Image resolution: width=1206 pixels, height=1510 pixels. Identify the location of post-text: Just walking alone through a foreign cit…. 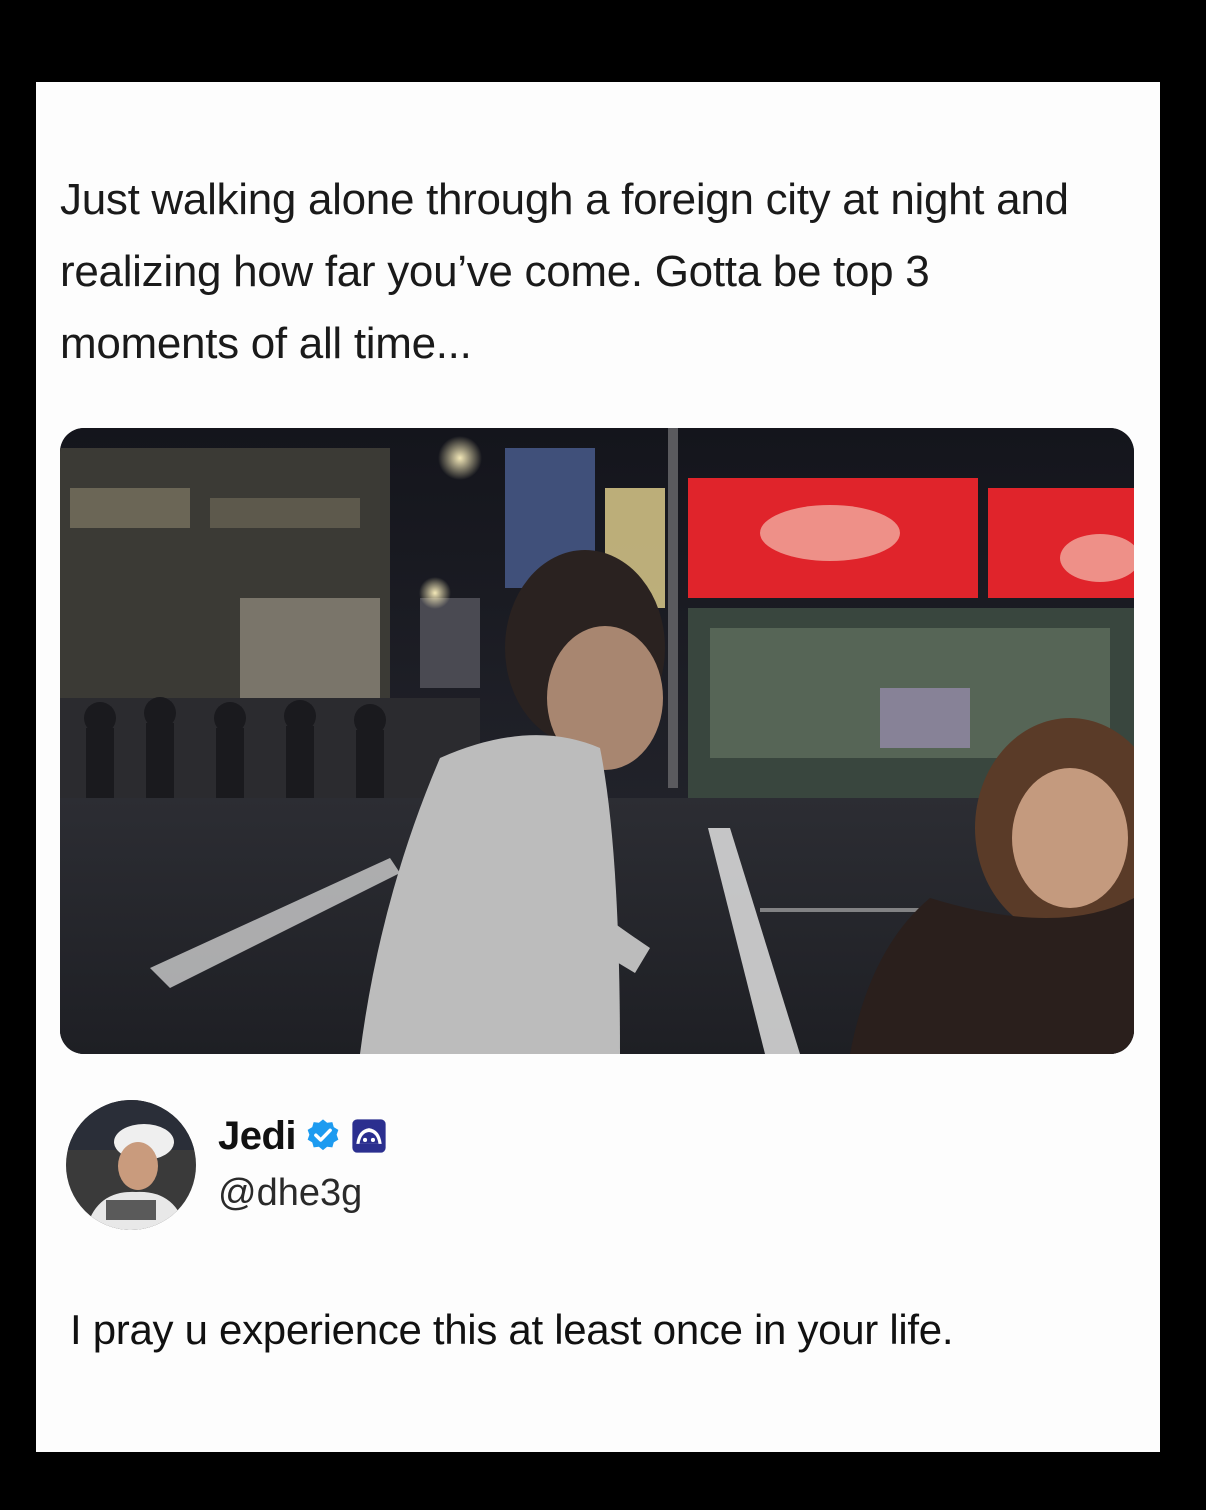
(564, 271).